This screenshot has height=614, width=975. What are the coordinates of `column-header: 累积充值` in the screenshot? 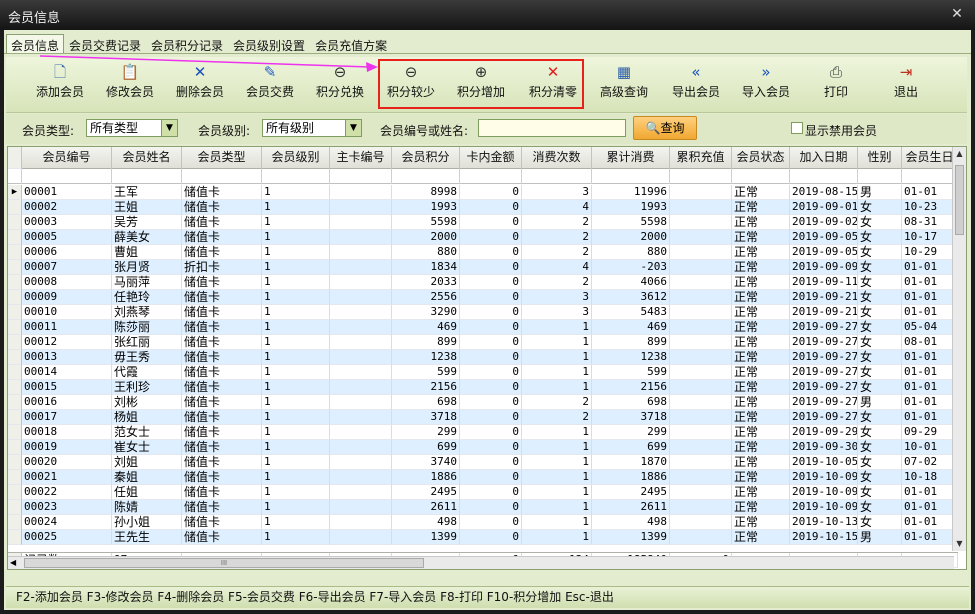 It's located at (701, 158).